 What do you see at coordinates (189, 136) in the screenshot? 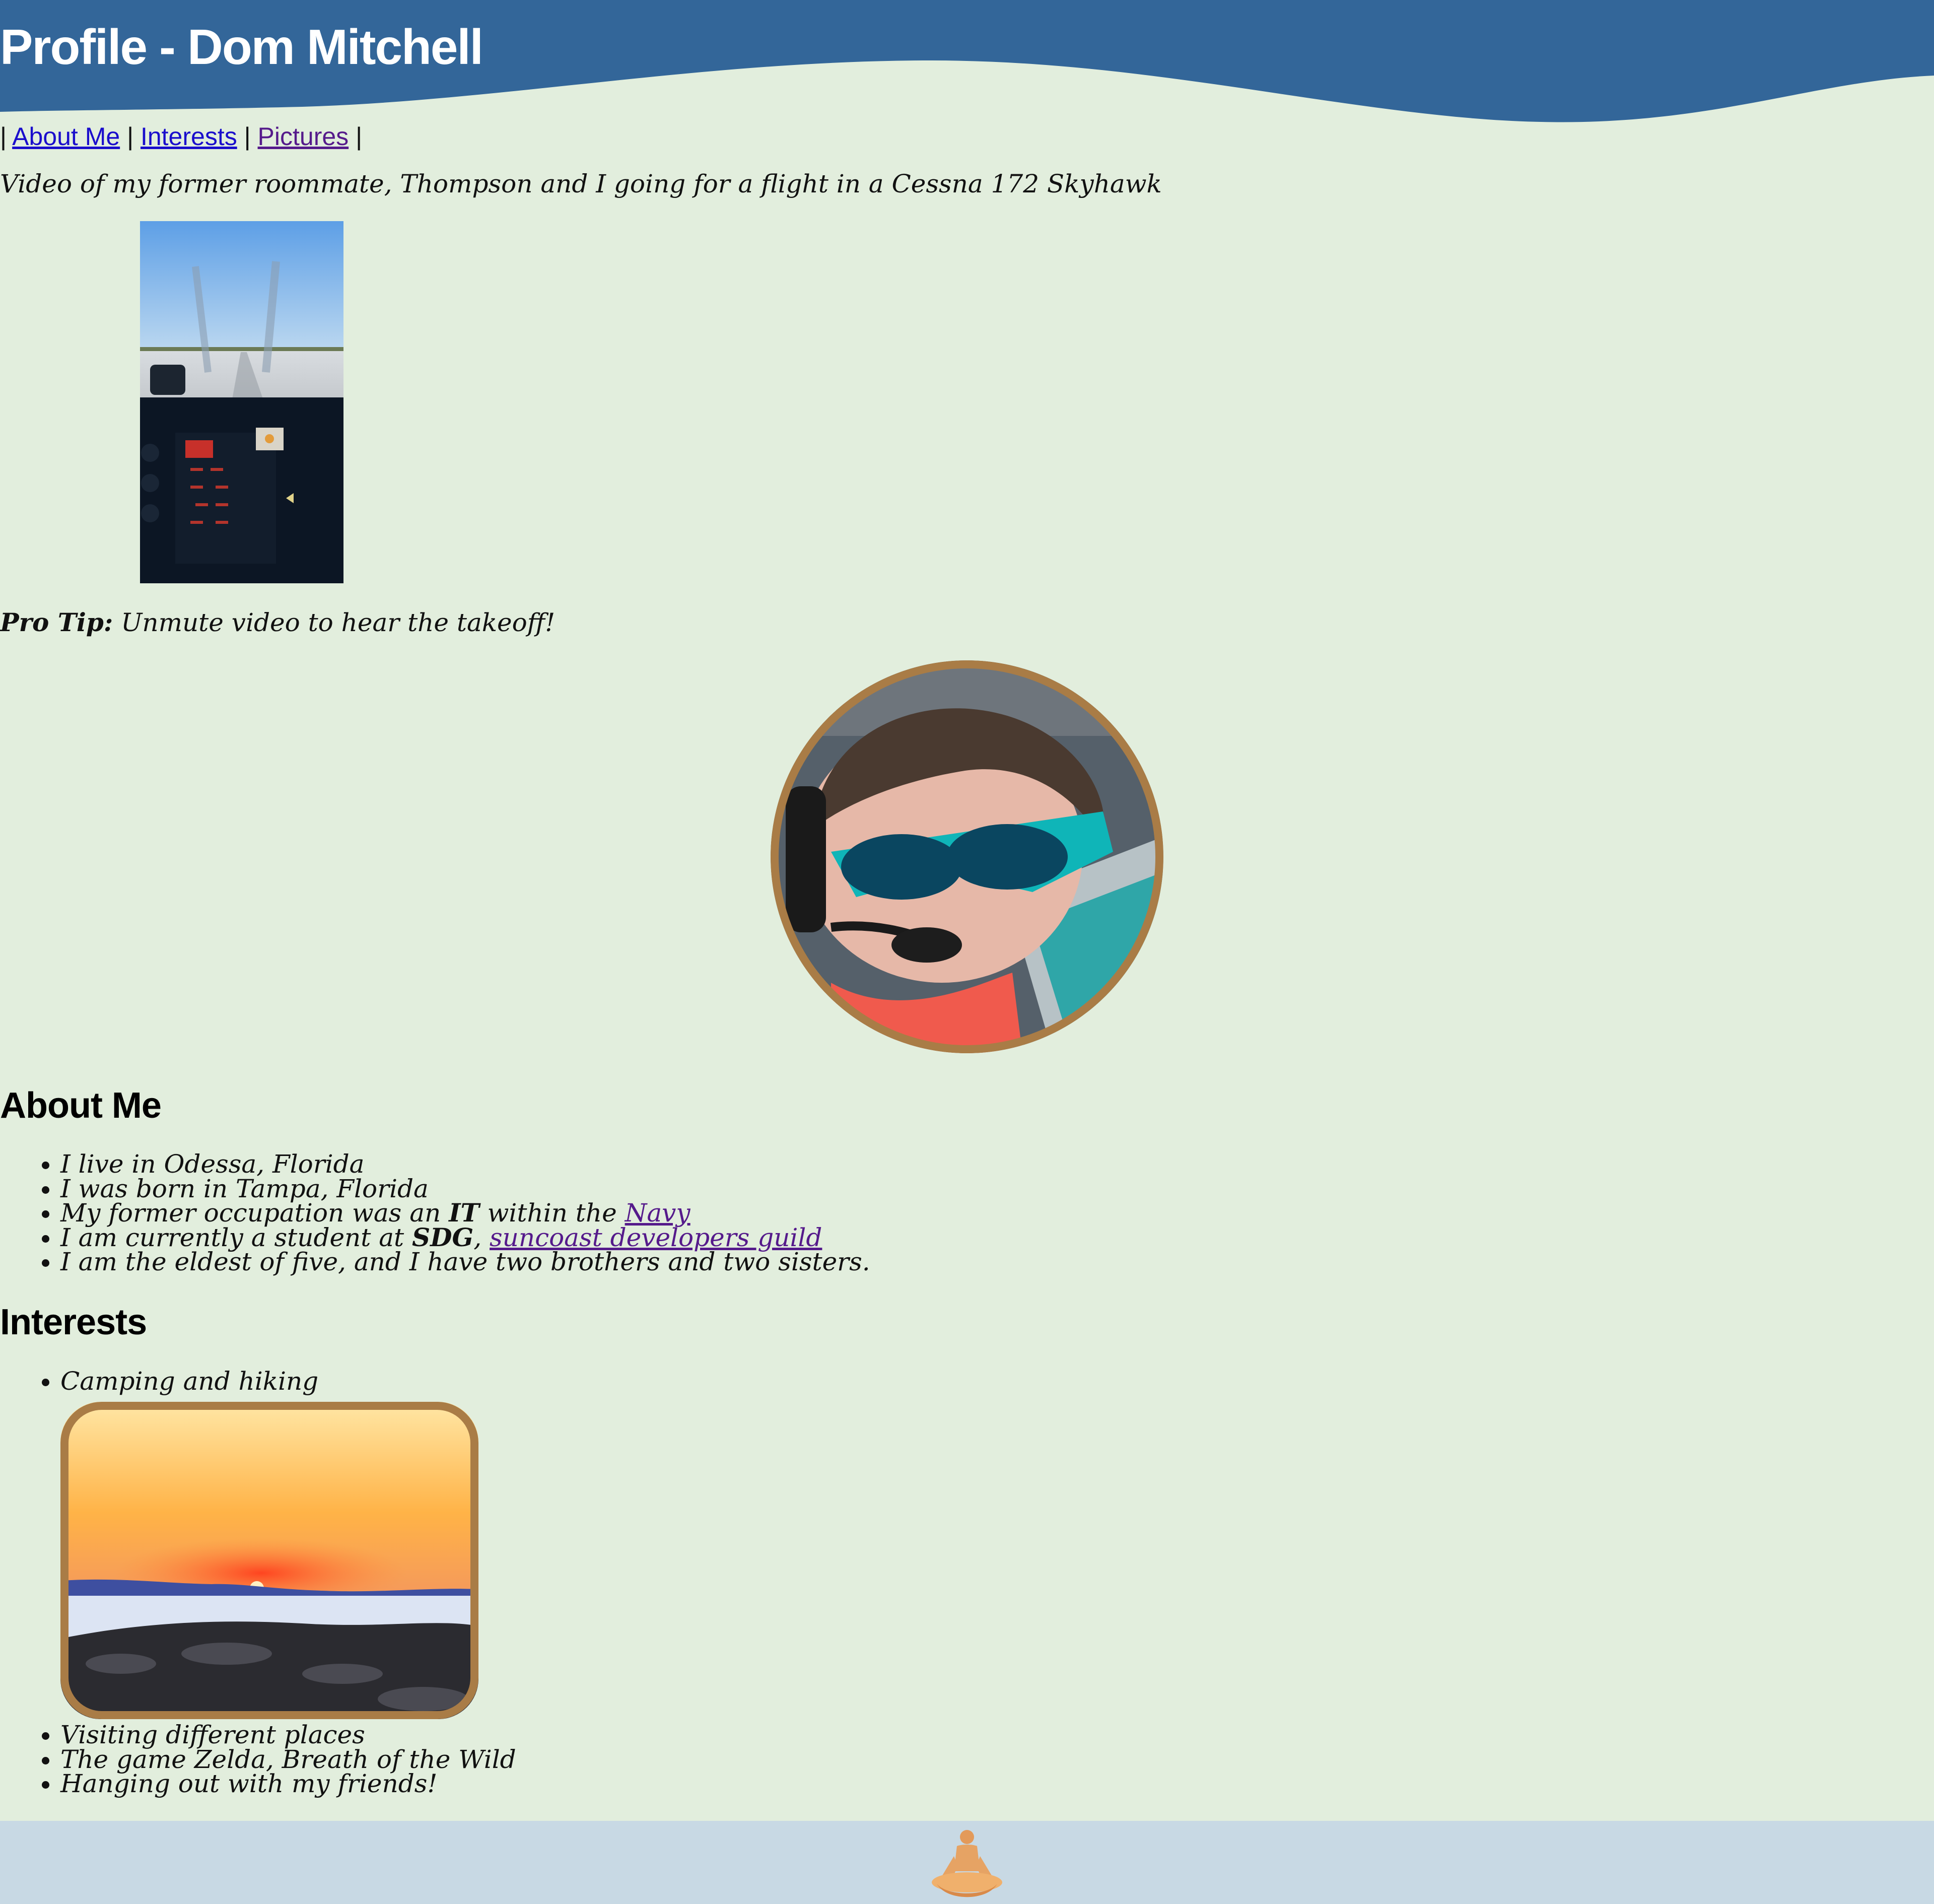
I see `nav-link-interests: Interests` at bounding box center [189, 136].